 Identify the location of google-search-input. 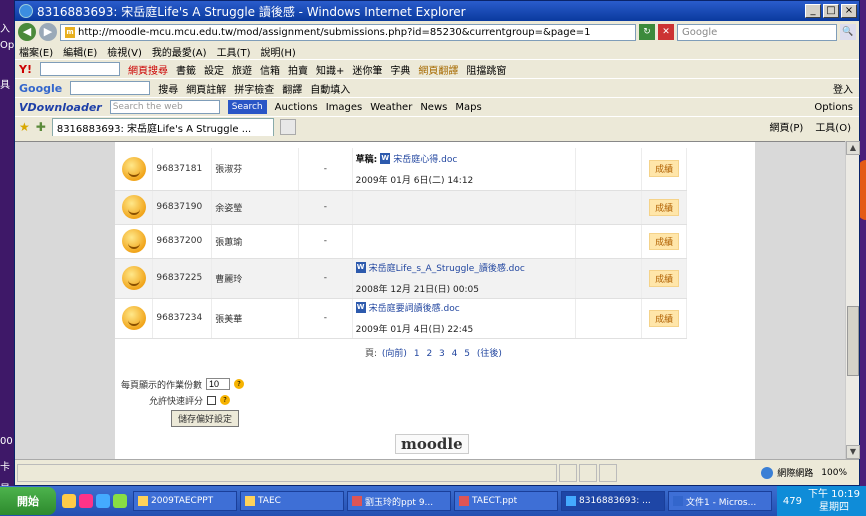
(110, 88).